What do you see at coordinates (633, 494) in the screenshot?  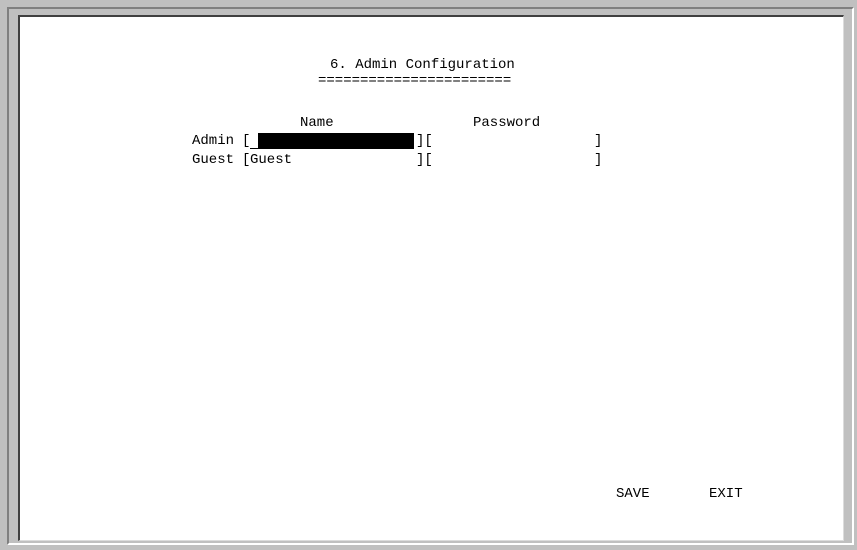 I see `save-button: SAVE` at bounding box center [633, 494].